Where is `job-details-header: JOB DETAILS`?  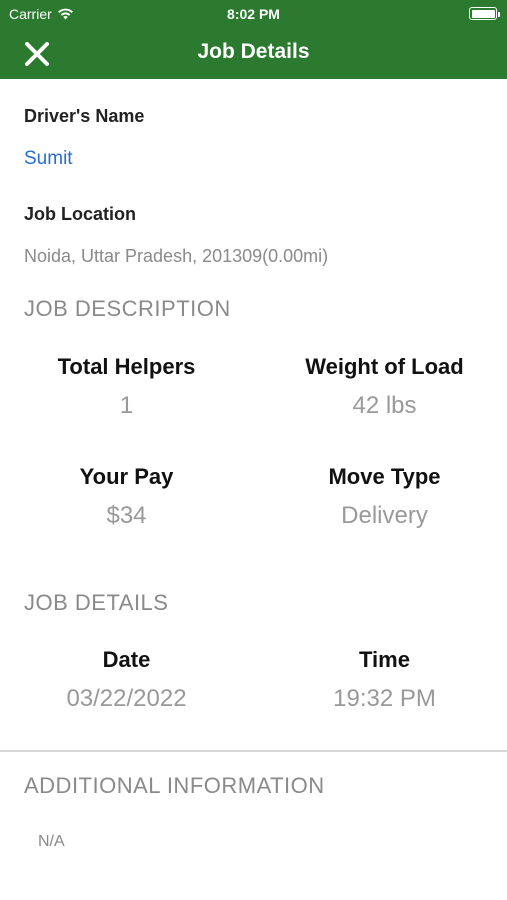 job-details-header: JOB DETAILS is located at coordinates (96, 602).